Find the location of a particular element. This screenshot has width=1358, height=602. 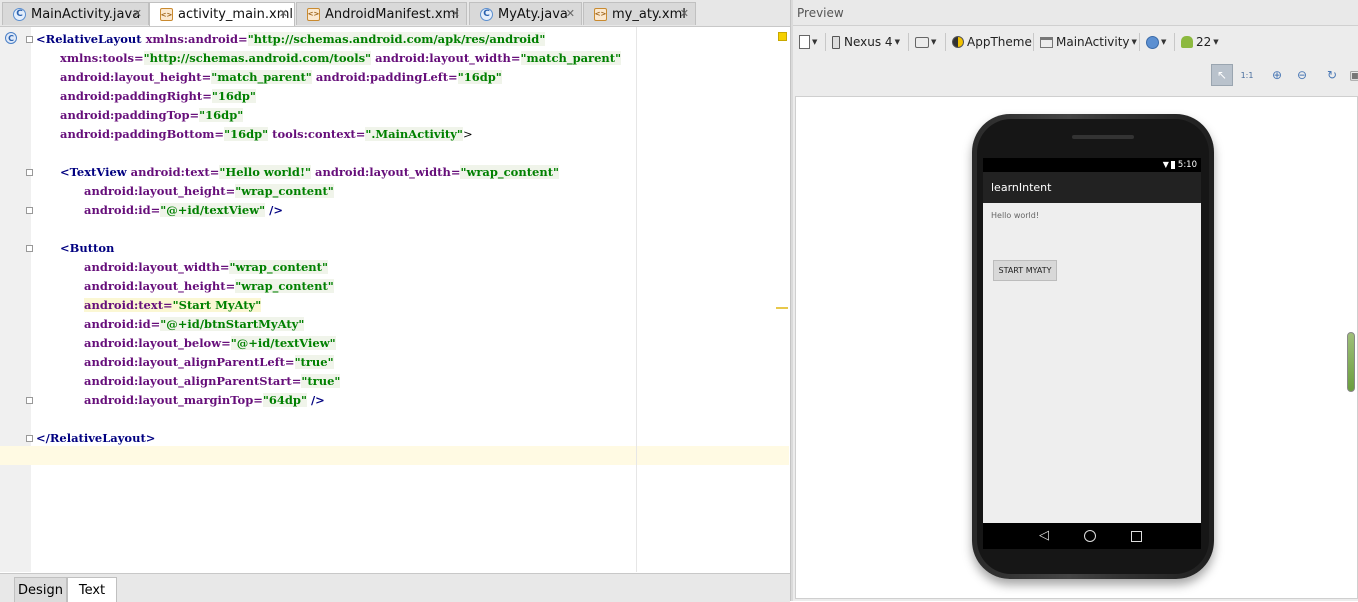

code-line: android:layout_below="@+id/textView" is located at coordinates (210, 343).